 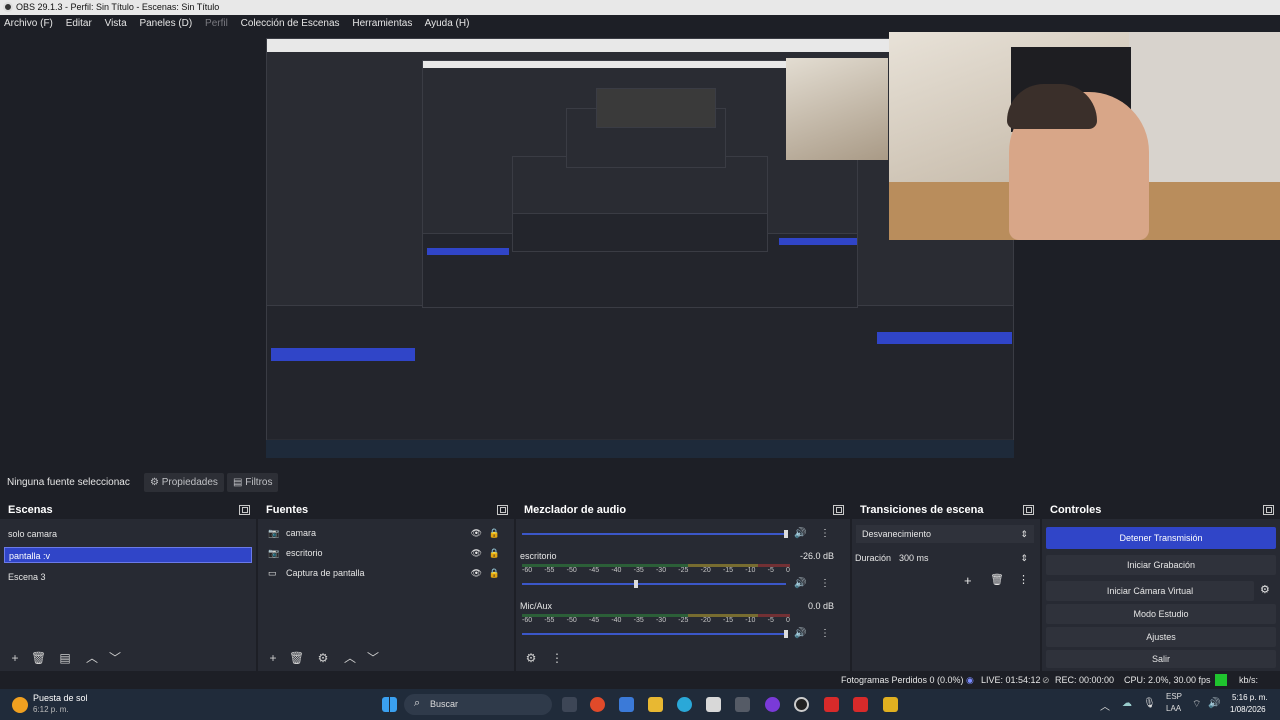 I want to click on app4-icon, so click(x=860, y=704).